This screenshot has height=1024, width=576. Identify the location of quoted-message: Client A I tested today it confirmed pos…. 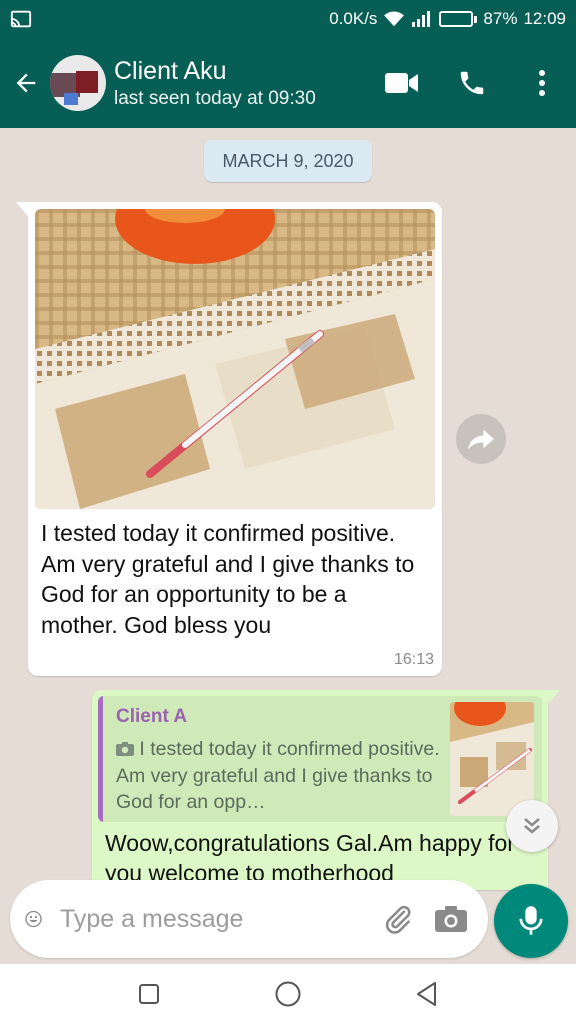
(320, 759).